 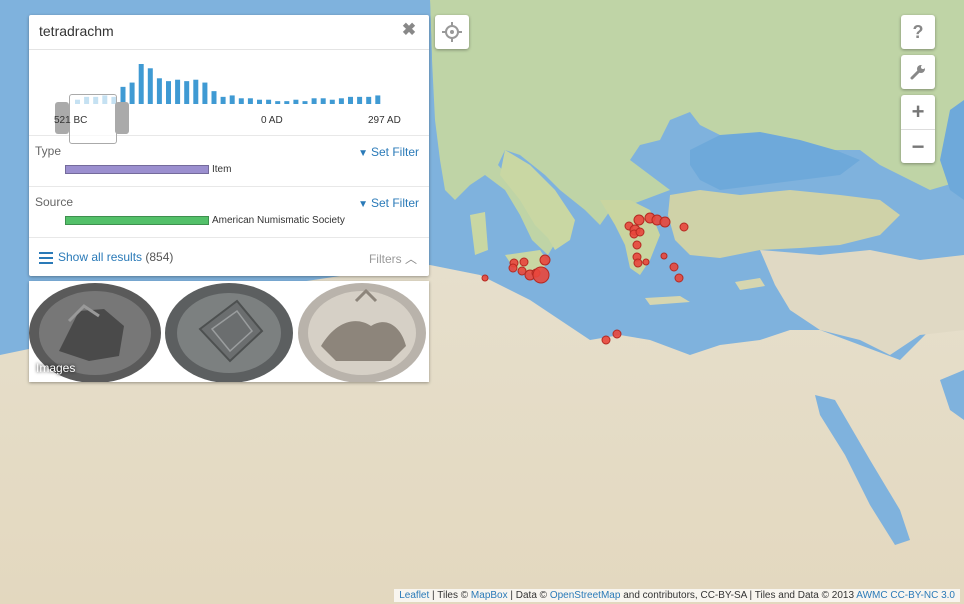 I want to click on search-row: ✖, so click(x=229, y=32).